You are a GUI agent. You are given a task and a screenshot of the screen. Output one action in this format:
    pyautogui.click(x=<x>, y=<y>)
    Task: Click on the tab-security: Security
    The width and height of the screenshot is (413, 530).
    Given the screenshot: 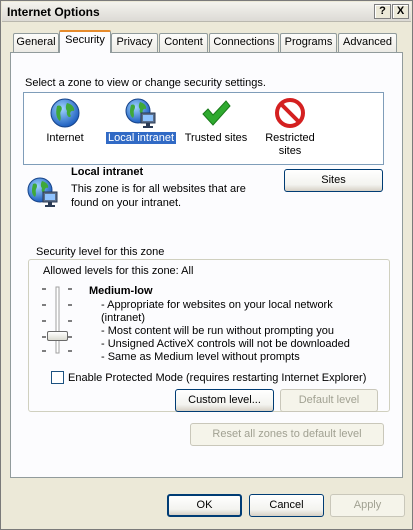 What is the action you would take?
    pyautogui.click(x=85, y=41)
    